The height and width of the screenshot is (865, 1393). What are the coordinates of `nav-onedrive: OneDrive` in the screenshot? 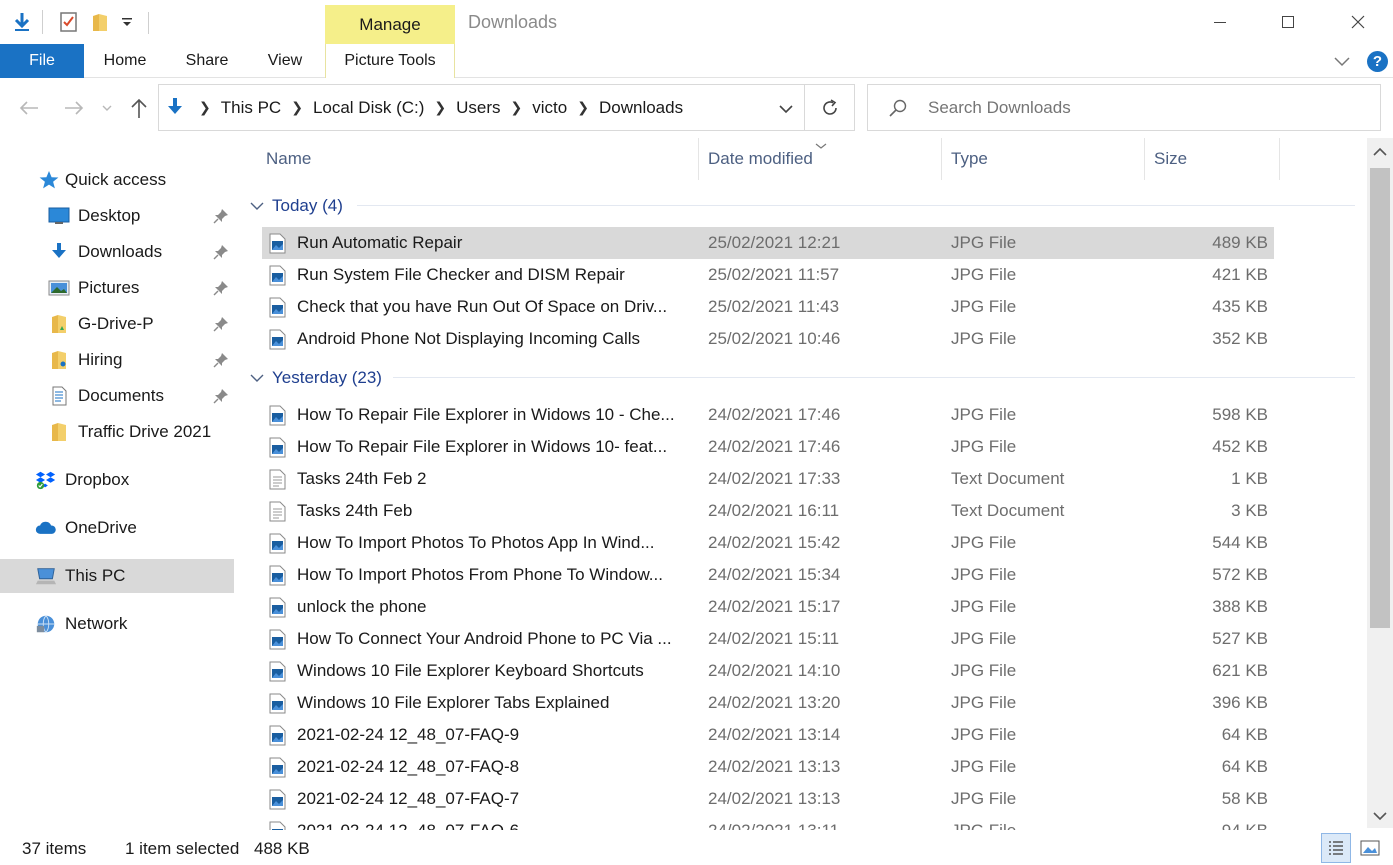 It's located at (117, 528).